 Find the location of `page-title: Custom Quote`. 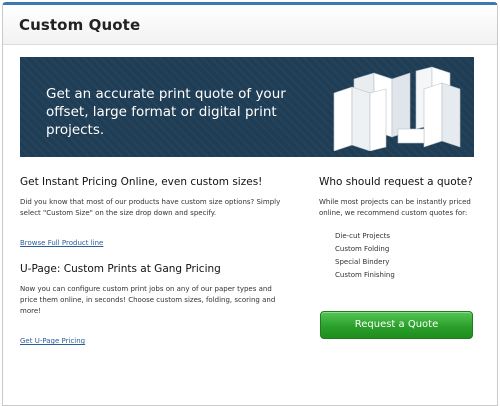

page-title: Custom Quote is located at coordinates (80, 25).